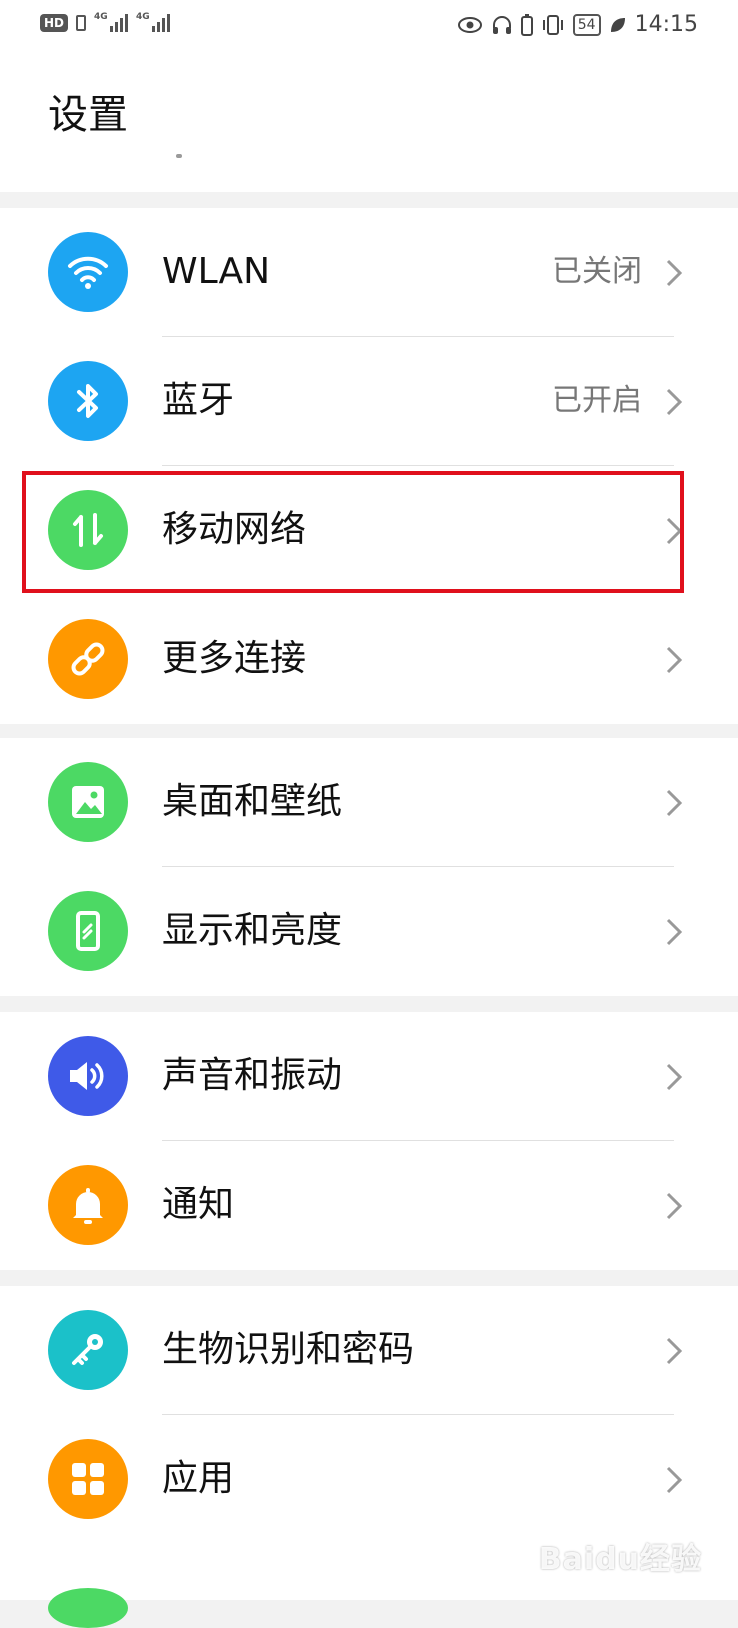 The width and height of the screenshot is (738, 1628). Describe the element at coordinates (552, 24) in the screenshot. I see `vibrate-icon` at that location.